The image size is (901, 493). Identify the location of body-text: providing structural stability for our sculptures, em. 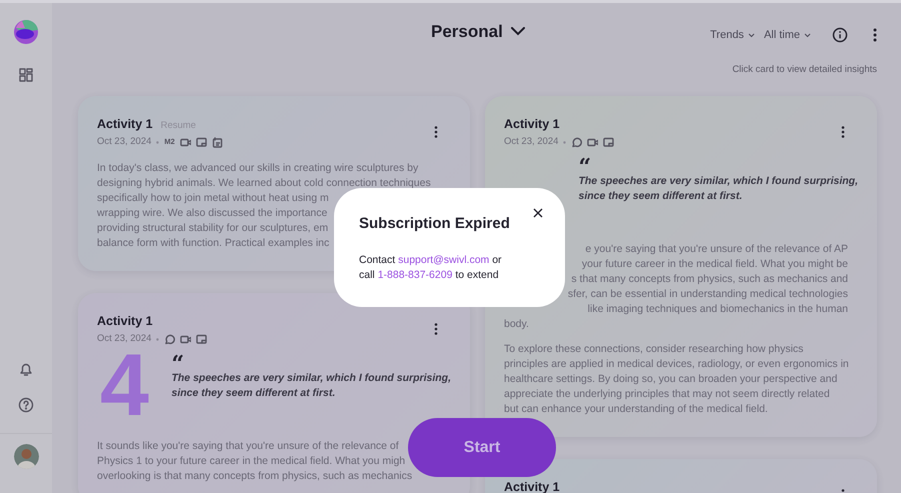
(212, 228).